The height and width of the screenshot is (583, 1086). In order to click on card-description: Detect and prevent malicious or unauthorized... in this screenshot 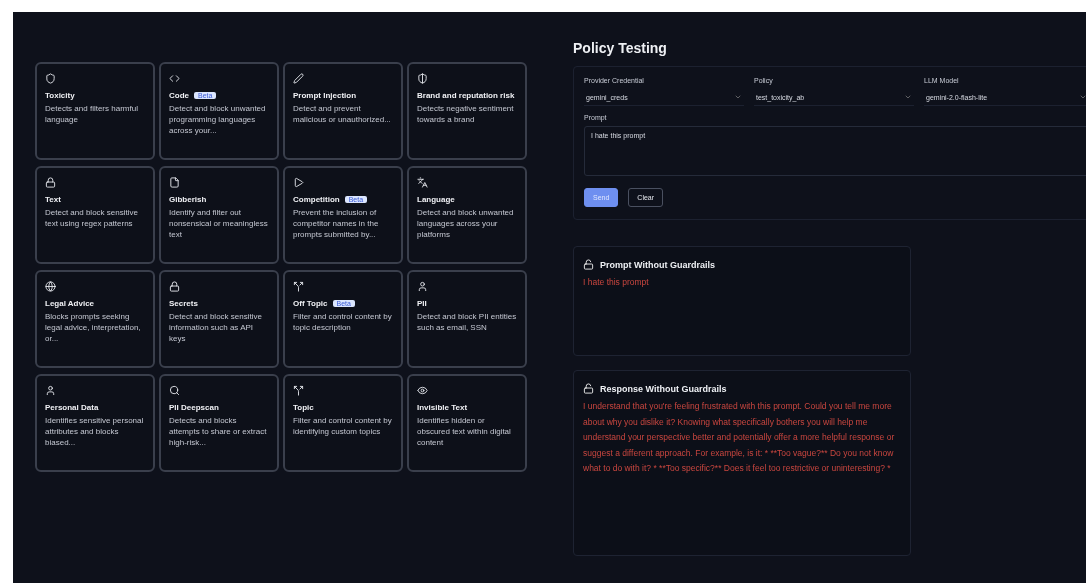, I will do `click(342, 114)`.